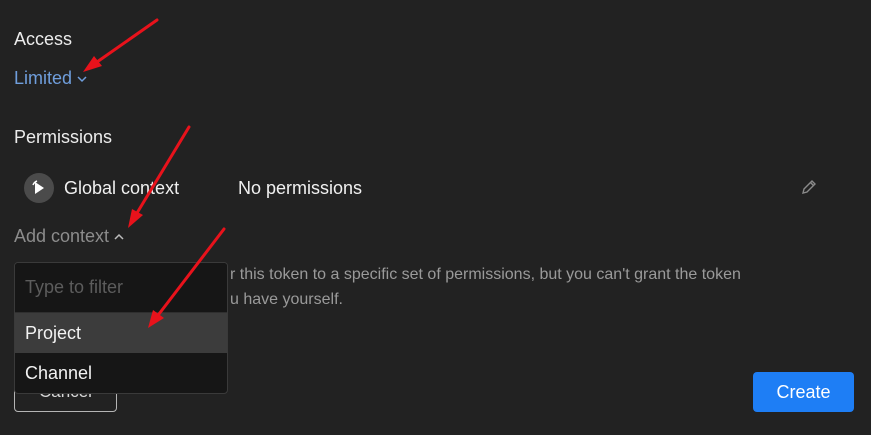 Image resolution: width=871 pixels, height=435 pixels. Describe the element at coordinates (121, 373) in the screenshot. I see `menu-item-channel: Channel` at that location.